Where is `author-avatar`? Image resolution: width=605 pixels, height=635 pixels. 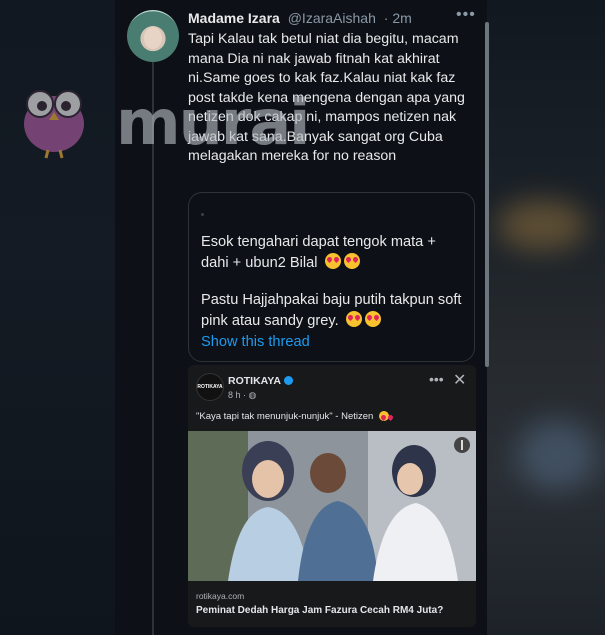
author-avatar is located at coordinates (153, 36).